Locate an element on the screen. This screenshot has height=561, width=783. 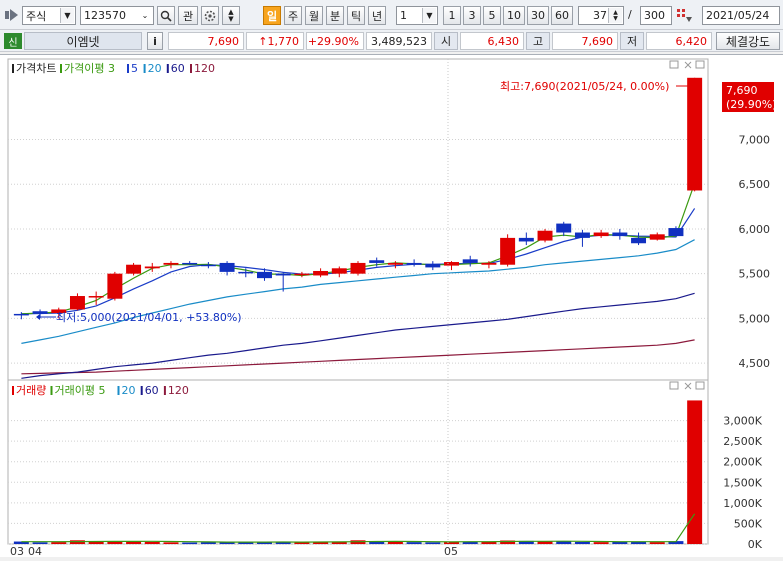
x-label-04: 04 is located at coordinates (35, 551).